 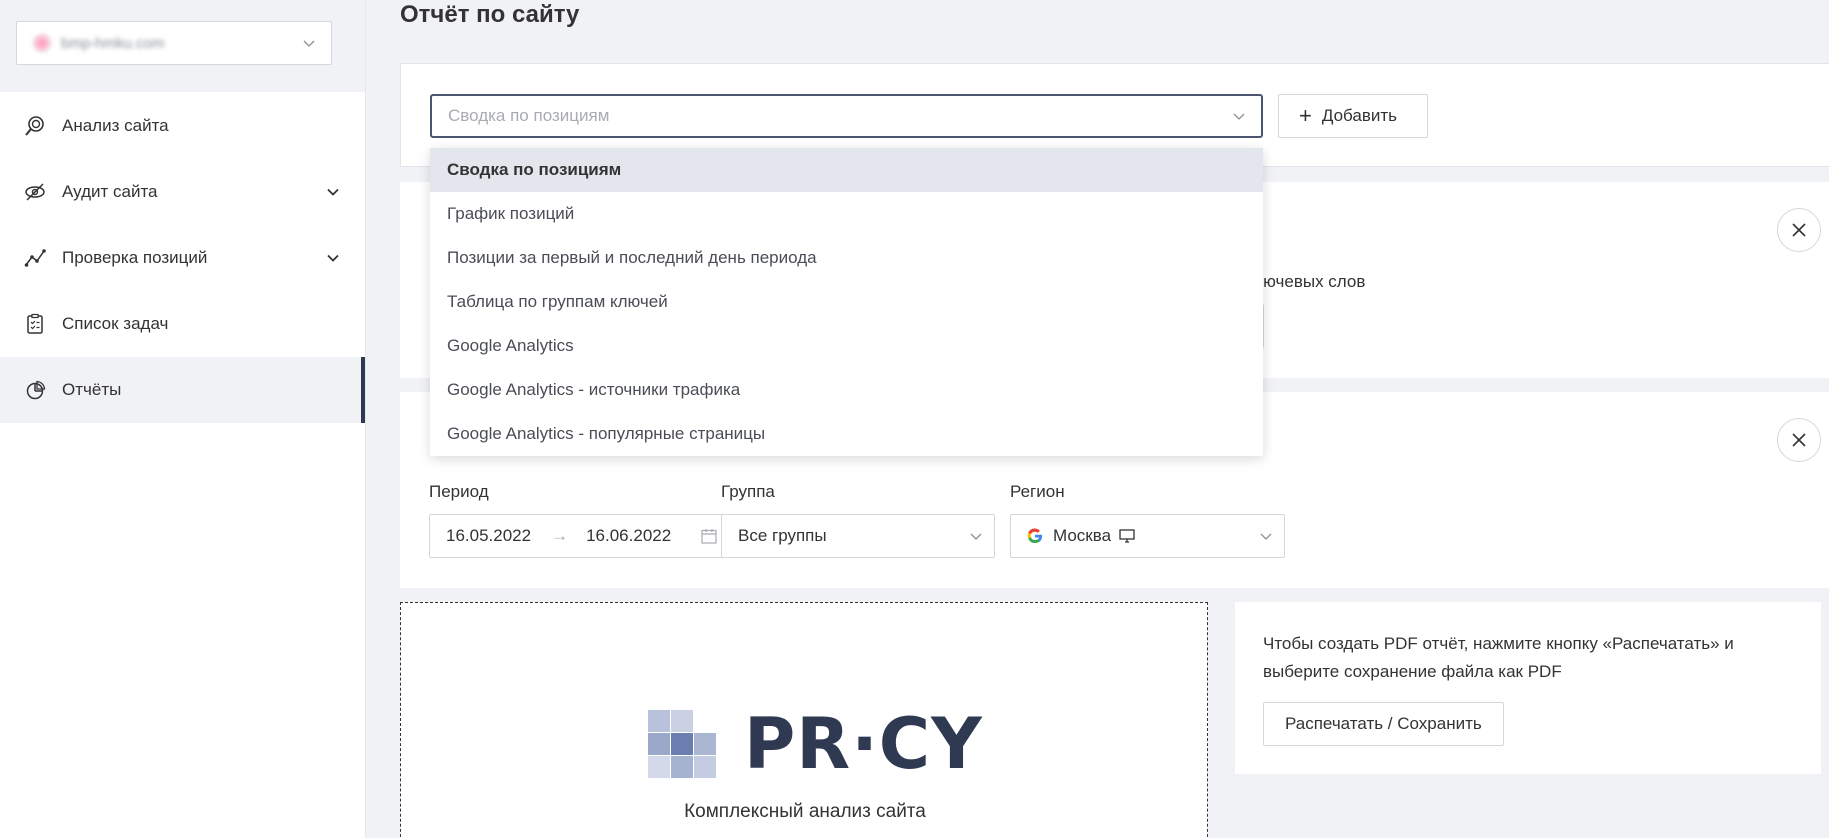 What do you see at coordinates (863, 744) in the screenshot?
I see `prcy-logo-wordmark: PR·CY` at bounding box center [863, 744].